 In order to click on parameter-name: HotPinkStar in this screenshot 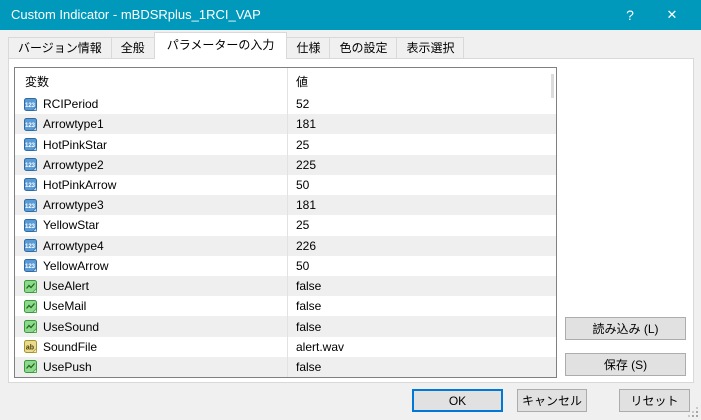, I will do `click(75, 144)`.